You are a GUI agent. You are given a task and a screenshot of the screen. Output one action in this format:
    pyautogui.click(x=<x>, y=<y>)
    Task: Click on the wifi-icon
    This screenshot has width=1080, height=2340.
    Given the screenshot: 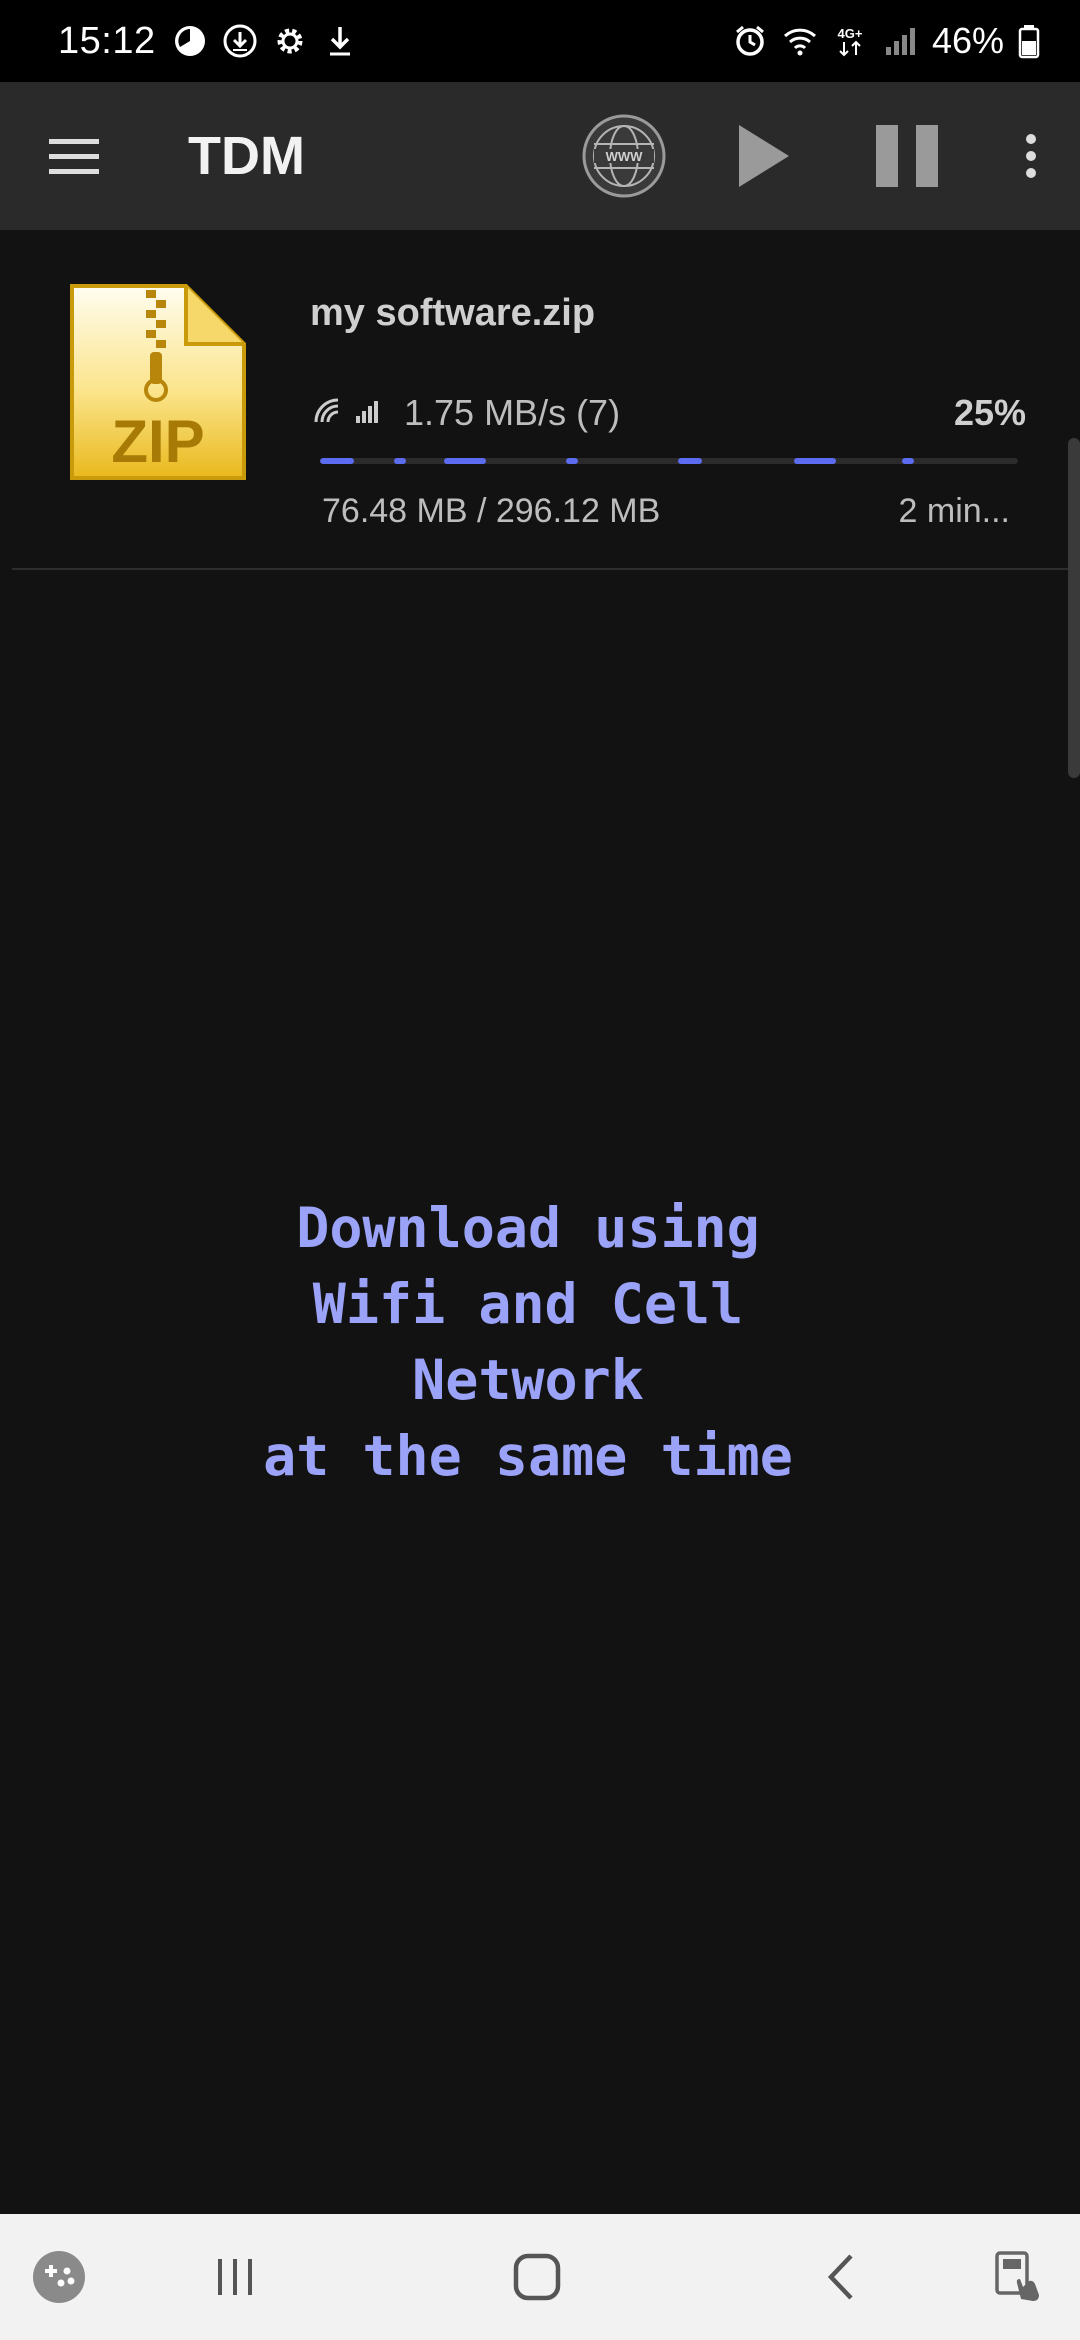 What is the action you would take?
    pyautogui.click(x=800, y=41)
    